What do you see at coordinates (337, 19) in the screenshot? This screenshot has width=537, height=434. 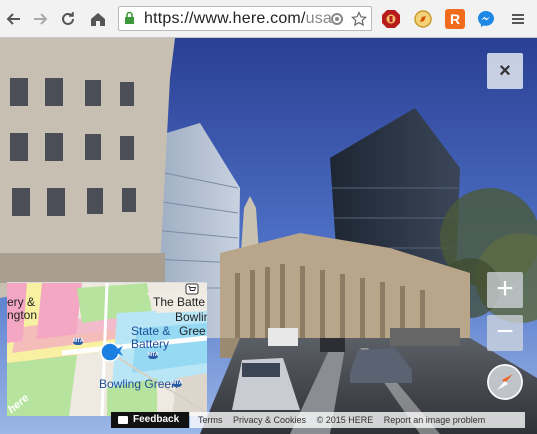 I see `location-target-icon` at bounding box center [337, 19].